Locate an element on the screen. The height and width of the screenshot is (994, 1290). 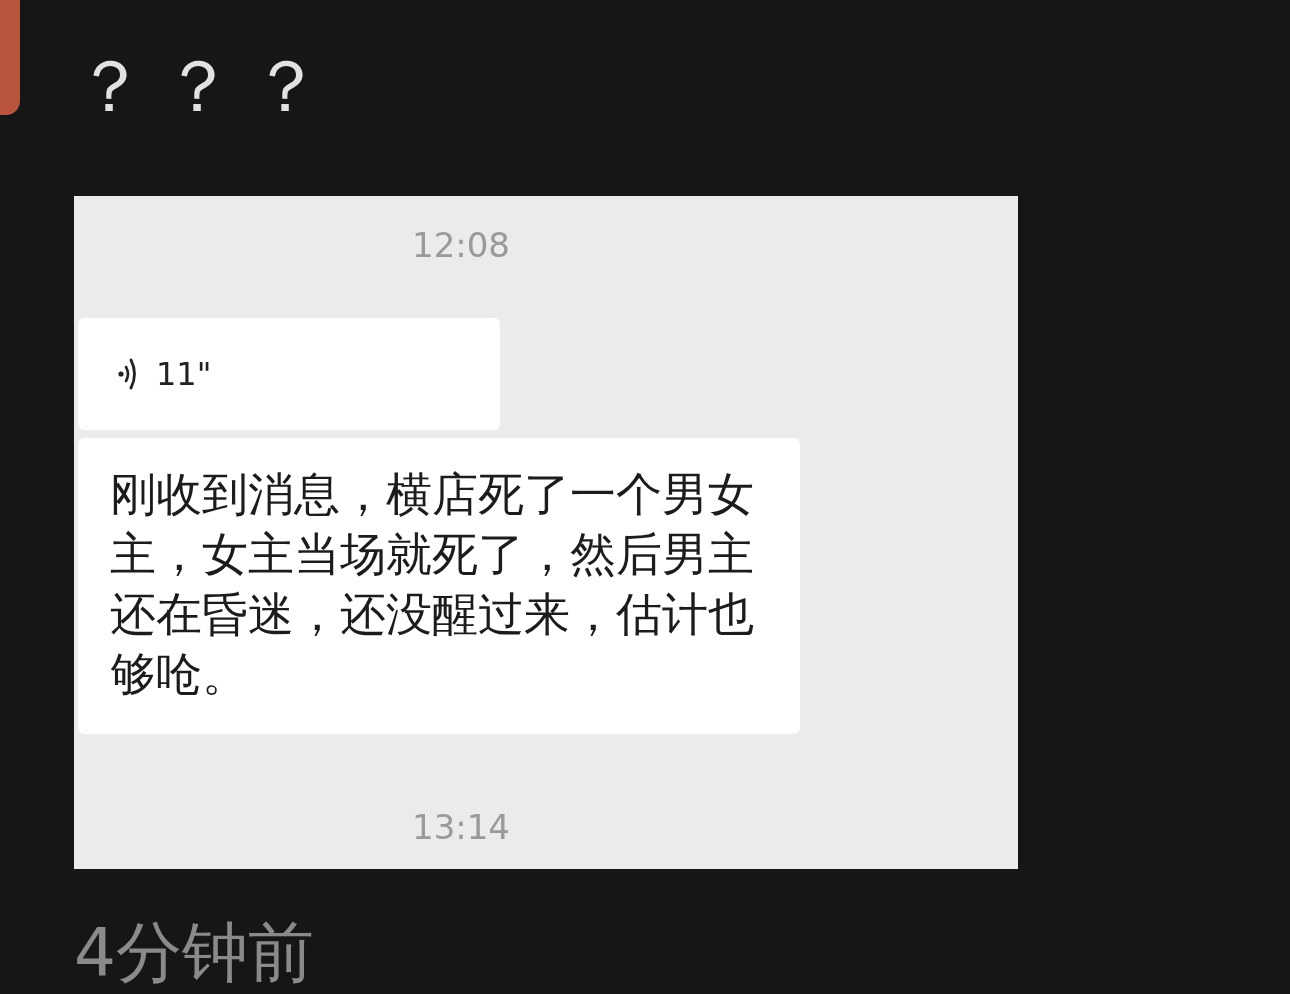
caption-text: ？？？ is located at coordinates (206, 86).